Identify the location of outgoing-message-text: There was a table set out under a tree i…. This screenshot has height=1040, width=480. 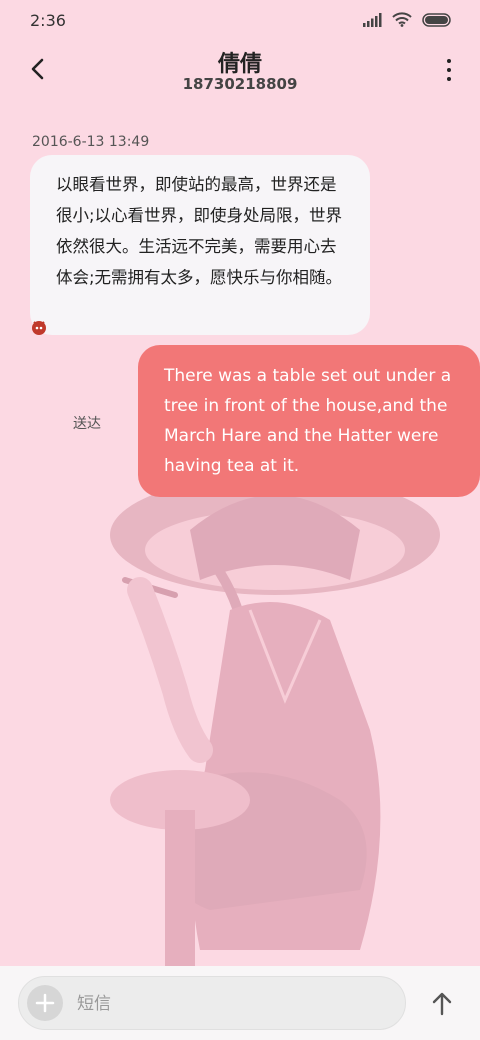
(308, 421).